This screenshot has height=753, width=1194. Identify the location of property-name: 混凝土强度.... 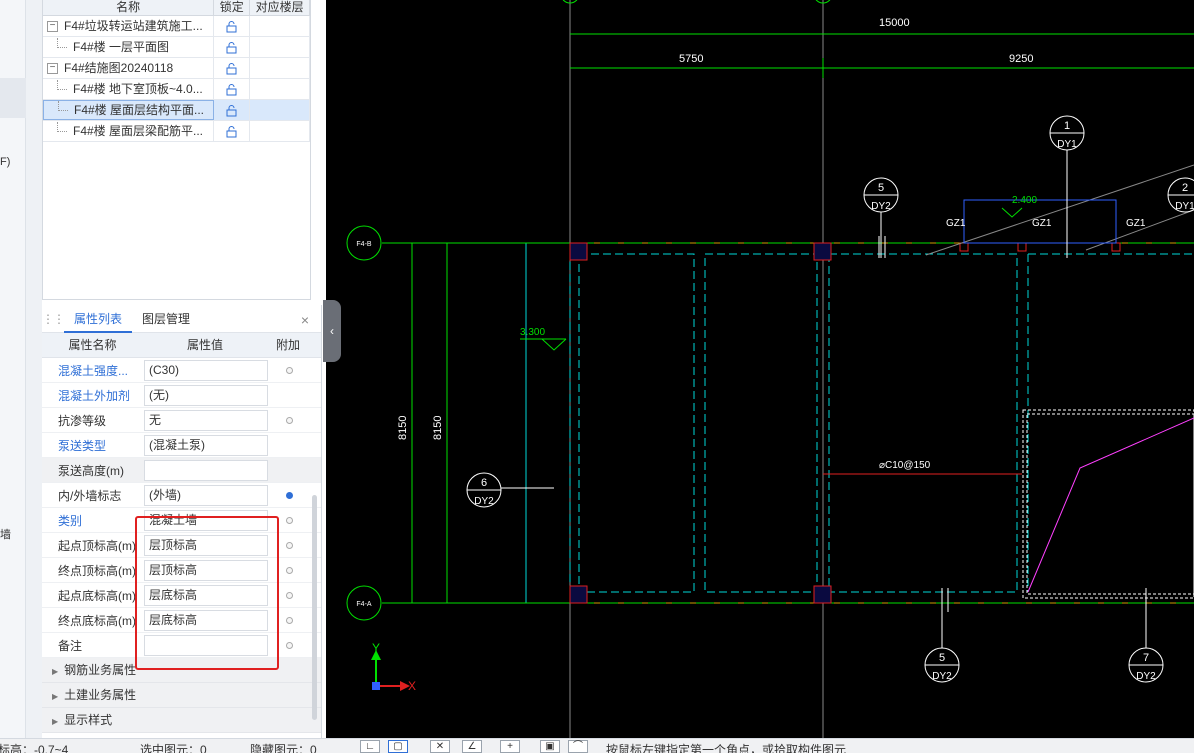
(93, 370).